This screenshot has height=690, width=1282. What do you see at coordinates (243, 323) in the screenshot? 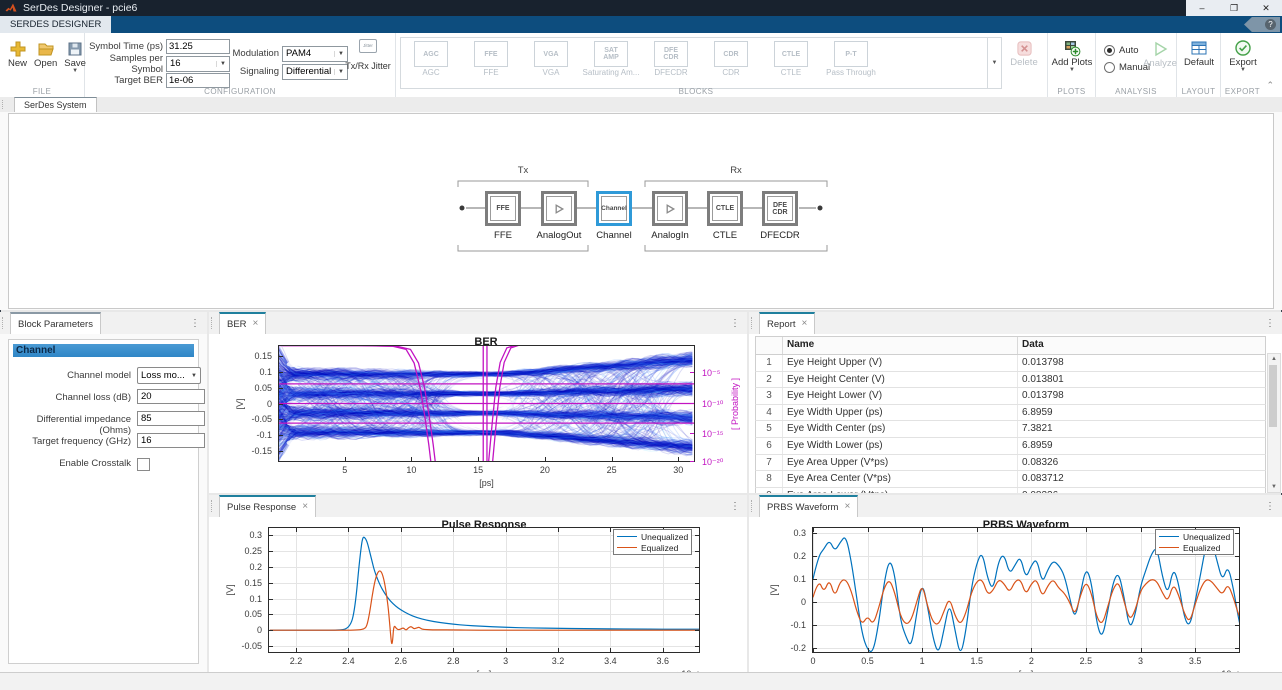
I see `tab-ber: BER ×` at bounding box center [243, 323].